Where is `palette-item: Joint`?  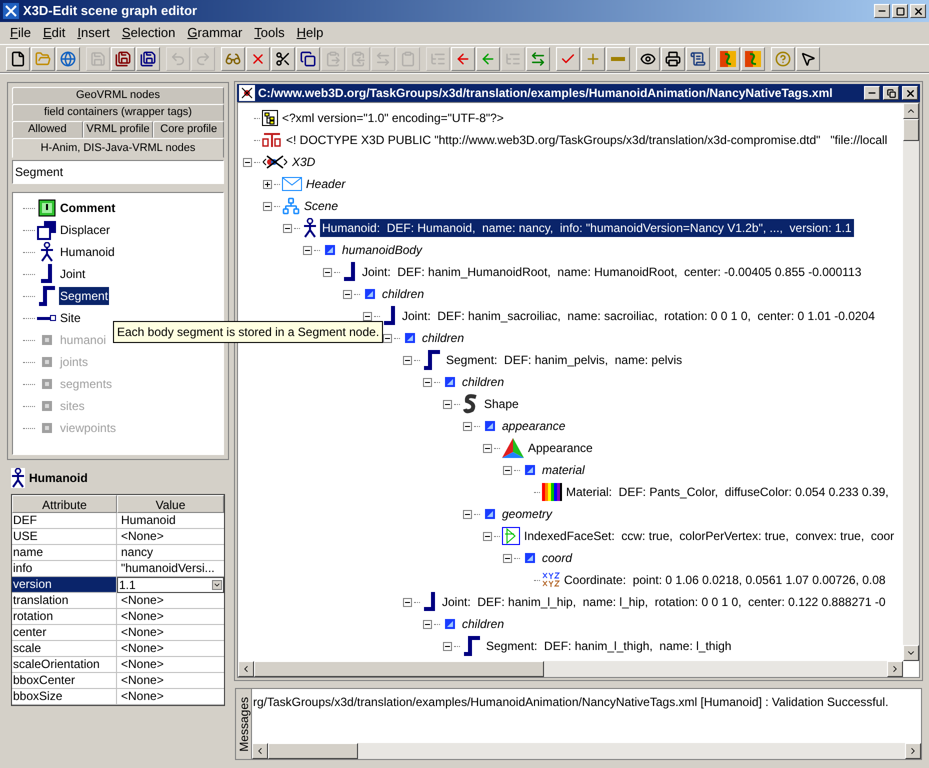 palette-item: Joint is located at coordinates (72, 274).